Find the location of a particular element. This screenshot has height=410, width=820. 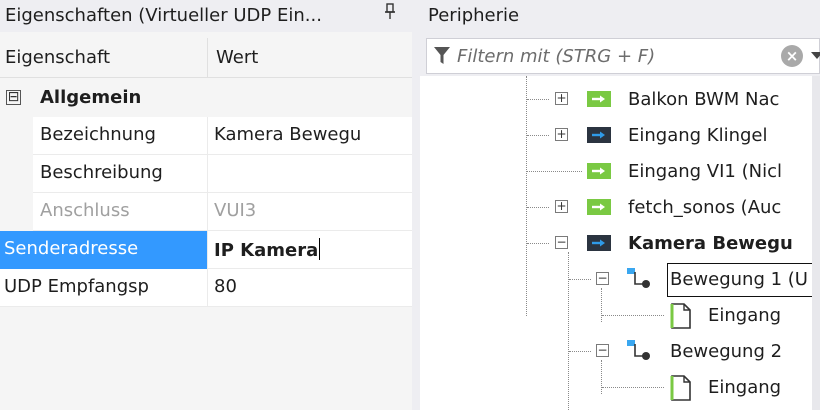

property-name-cell: Bezeichnung is located at coordinates (120, 136).